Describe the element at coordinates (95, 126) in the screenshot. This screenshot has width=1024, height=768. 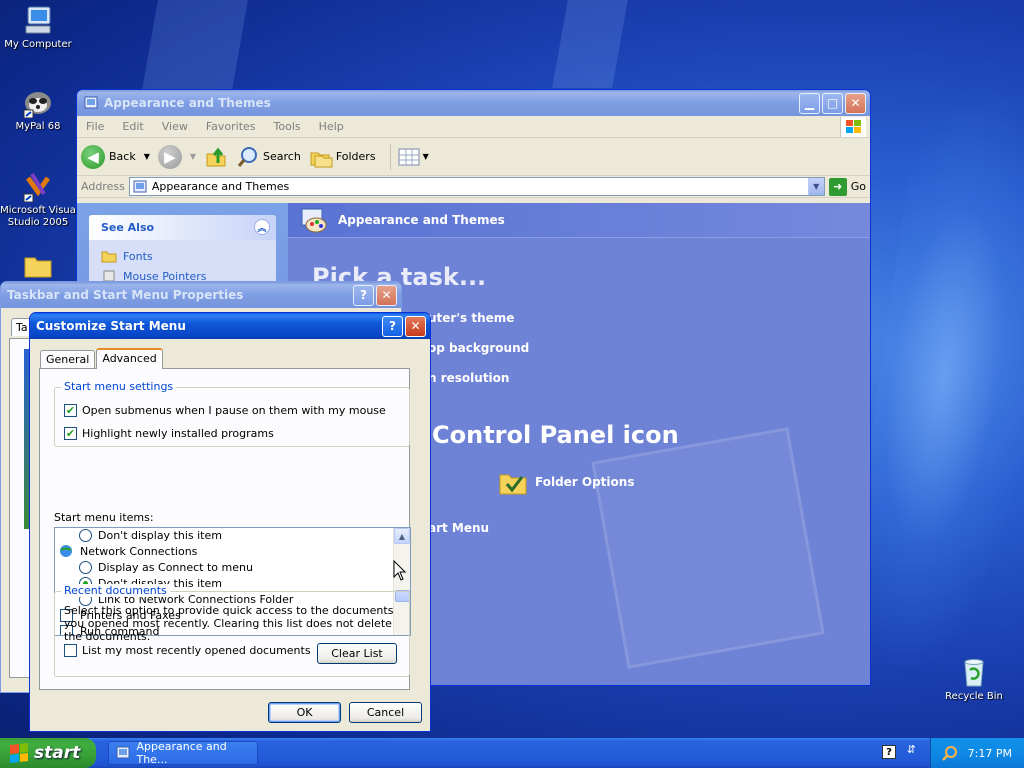
I see `menu-file: File` at that location.